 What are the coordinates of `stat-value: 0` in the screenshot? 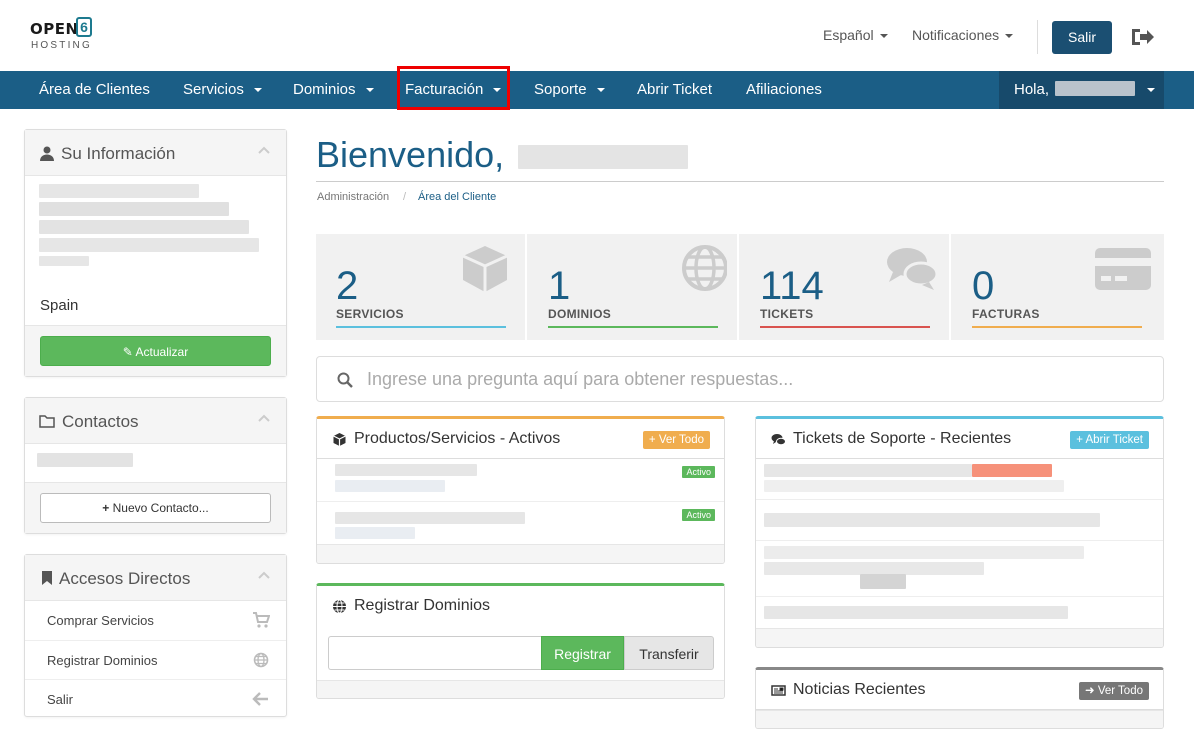 It's located at (983, 286).